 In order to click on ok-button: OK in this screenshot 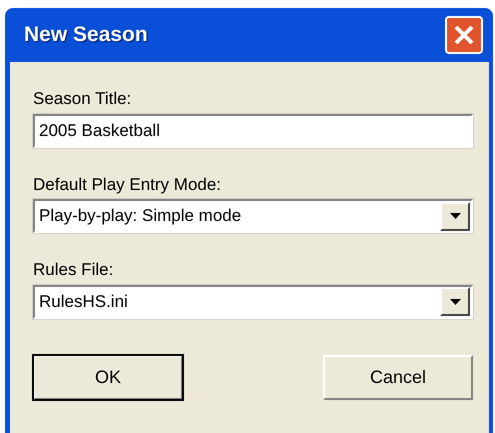, I will do `click(108, 377)`.